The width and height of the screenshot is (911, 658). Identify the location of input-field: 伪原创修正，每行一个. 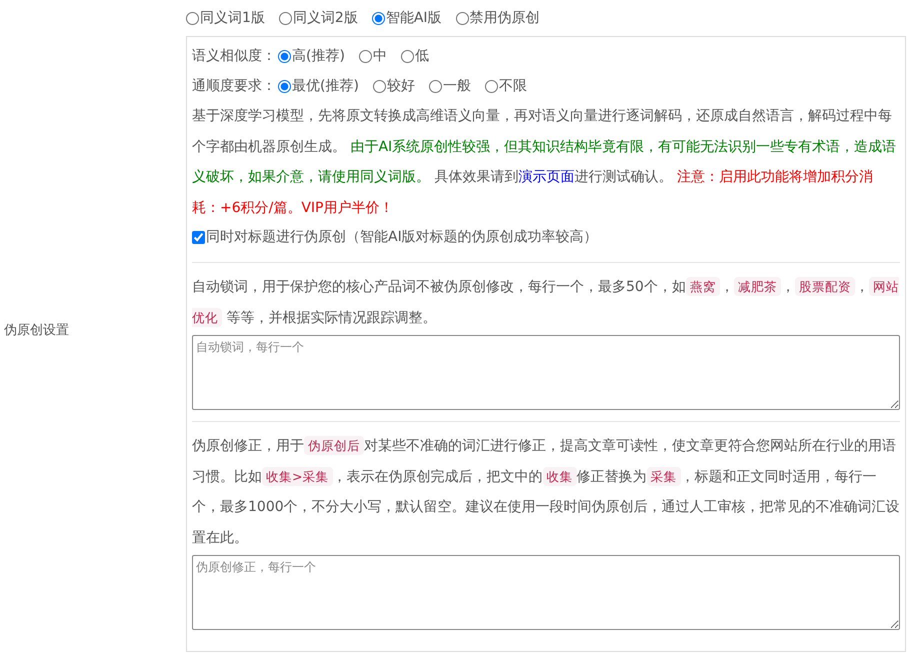
(546, 592).